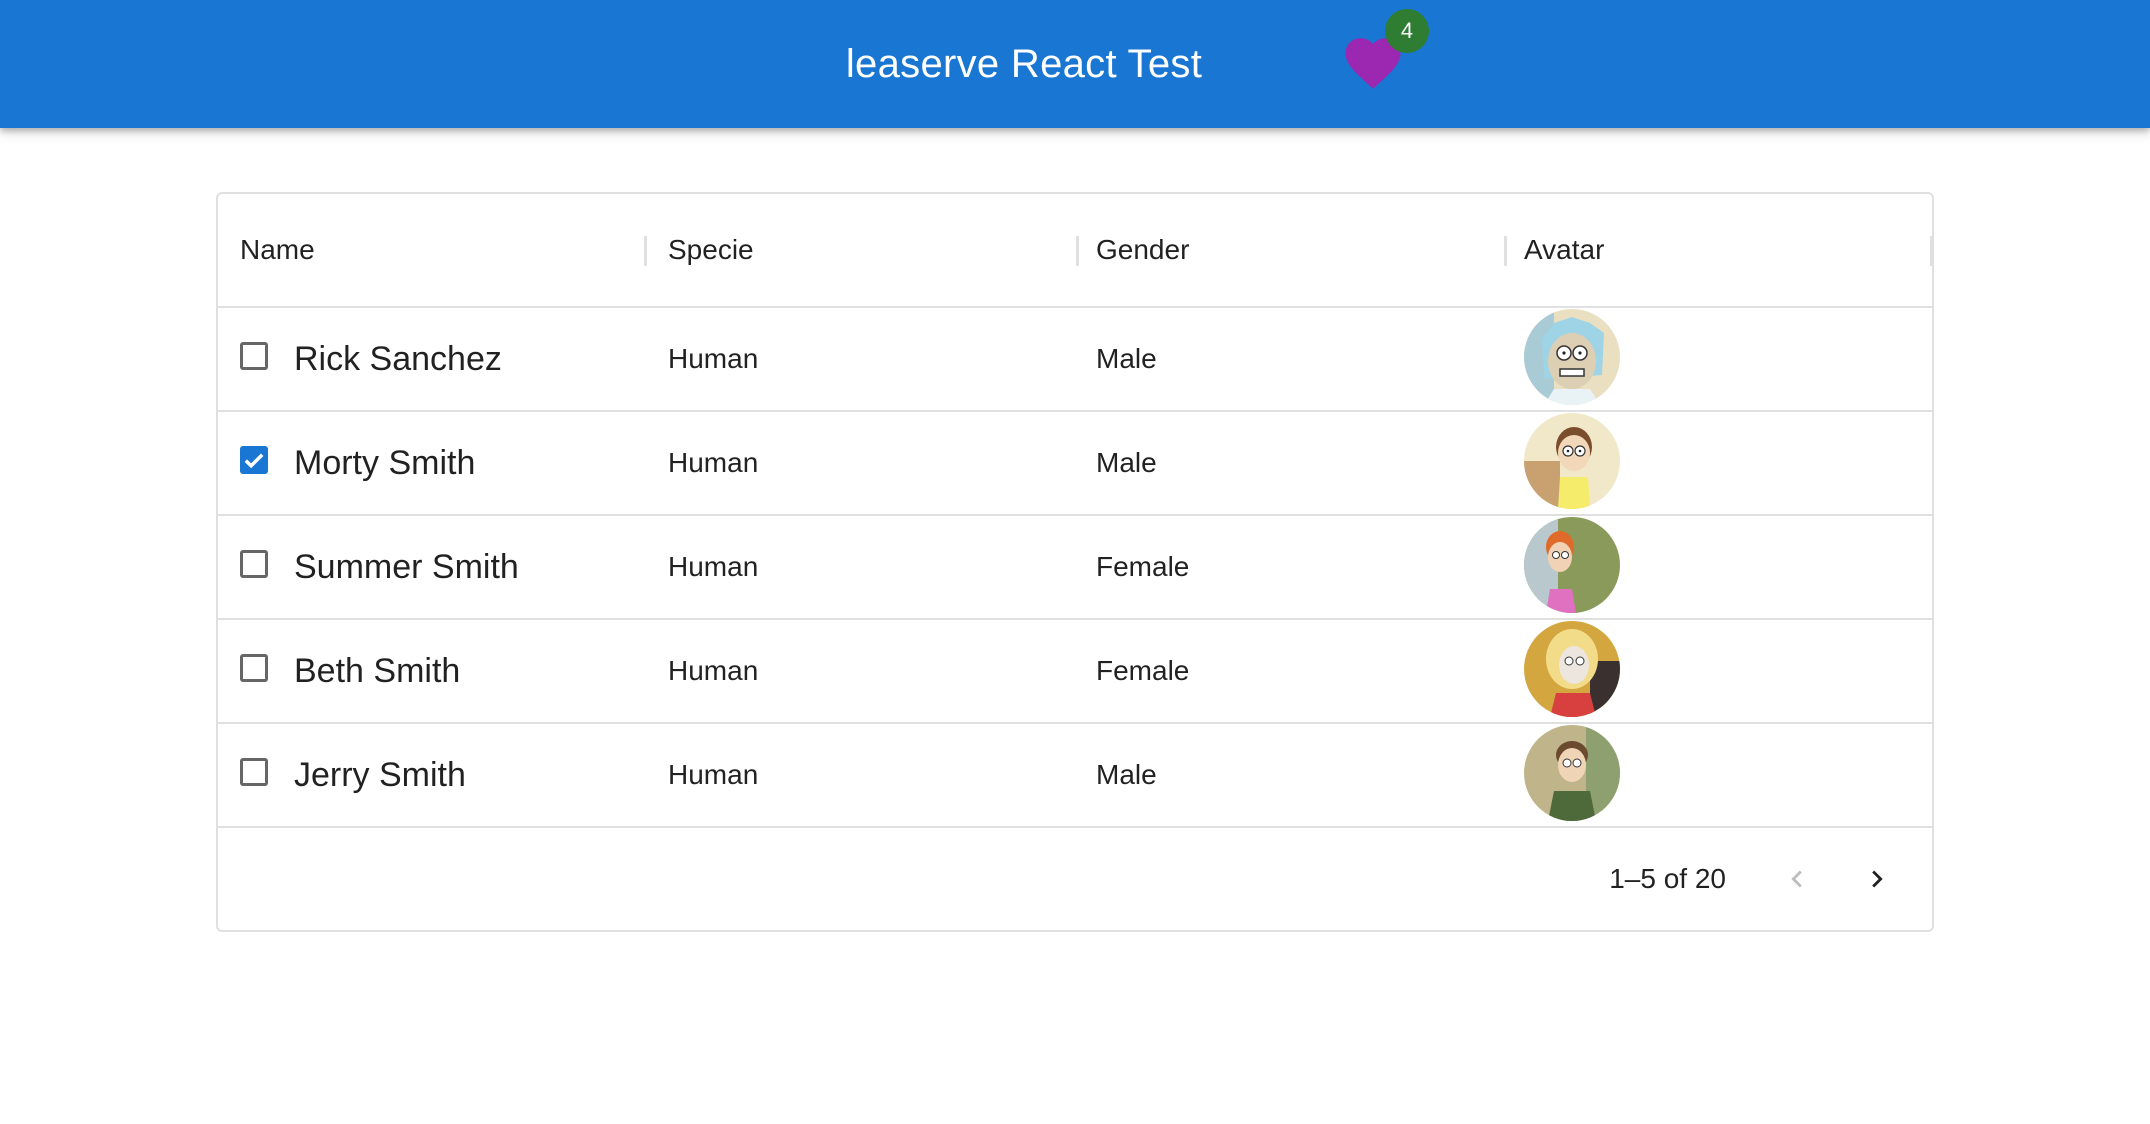 The image size is (2150, 1124). I want to click on summer-avatar, so click(1572, 565).